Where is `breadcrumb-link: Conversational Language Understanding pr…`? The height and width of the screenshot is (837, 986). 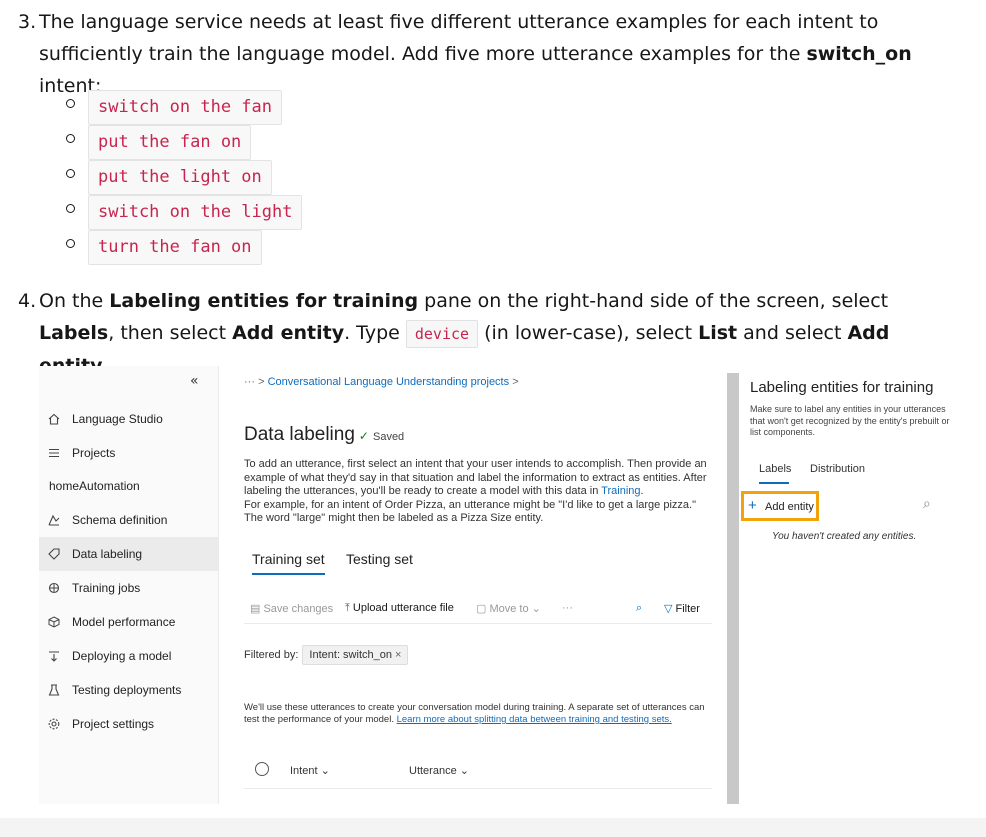
breadcrumb-link: Conversational Language Understanding pr… is located at coordinates (389, 382).